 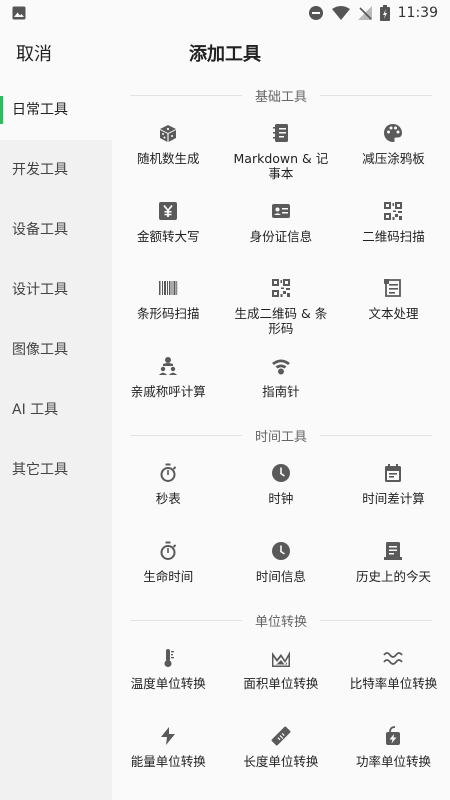 What do you see at coordinates (281, 227) in the screenshot?
I see `tool-item: 身份证信息` at bounding box center [281, 227].